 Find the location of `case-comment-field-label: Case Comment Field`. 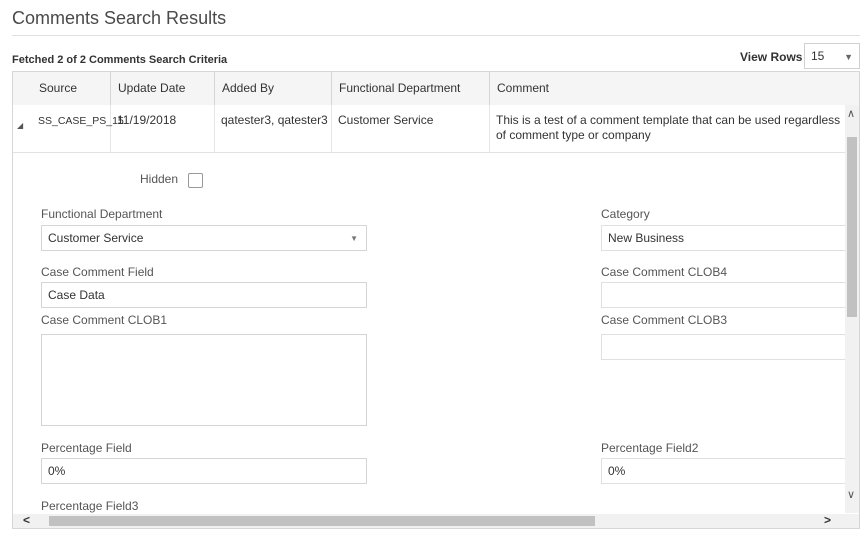

case-comment-field-label: Case Comment Field is located at coordinates (97, 272).